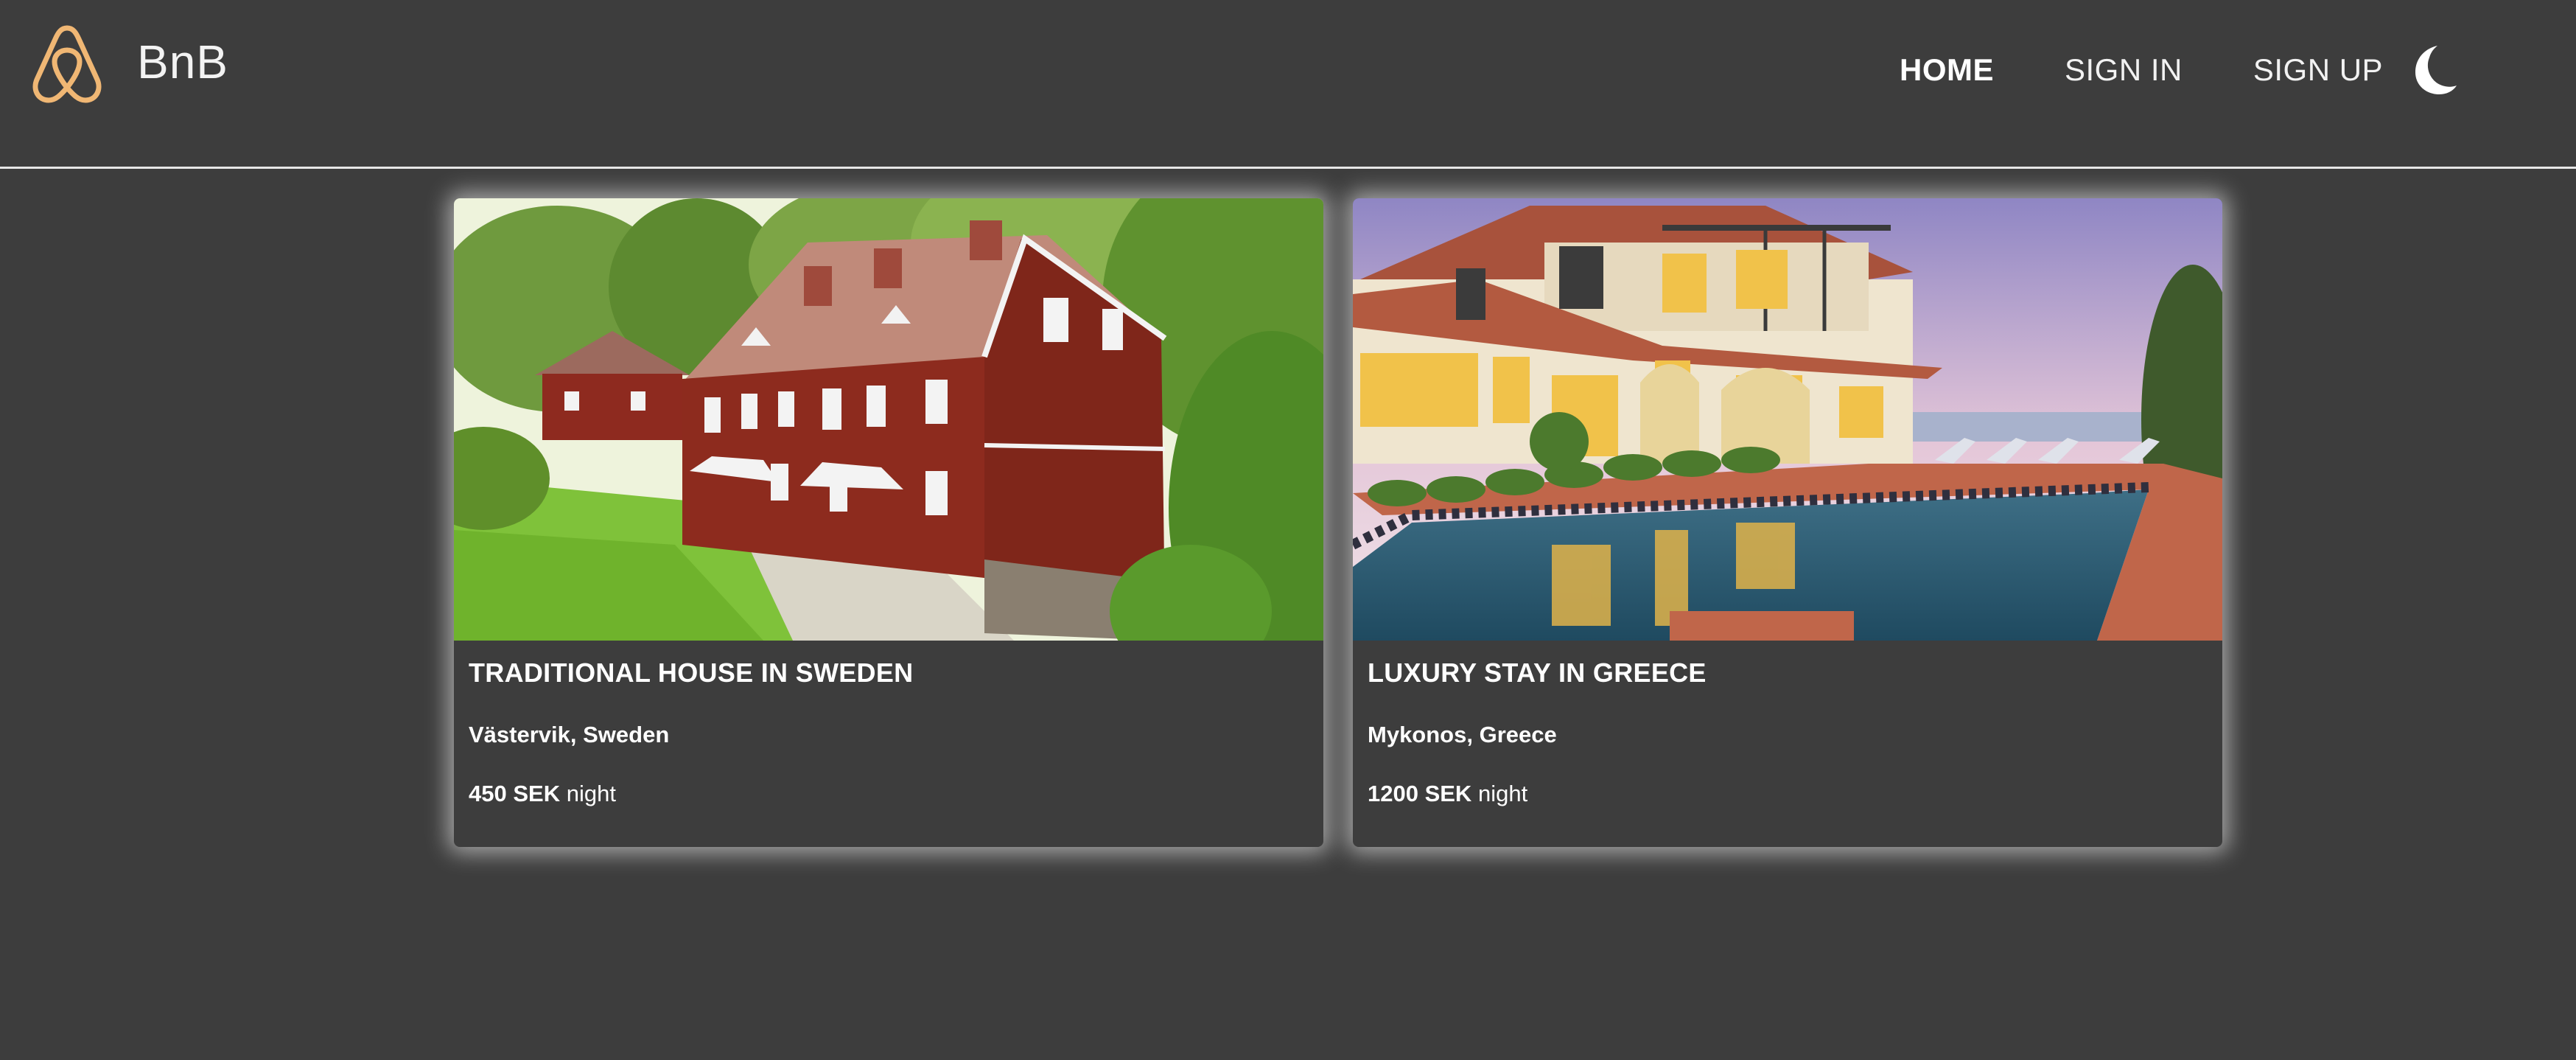 The image size is (2576, 1060). What do you see at coordinates (1788, 794) in the screenshot?
I see `listing-price: 1200 SEK night` at bounding box center [1788, 794].